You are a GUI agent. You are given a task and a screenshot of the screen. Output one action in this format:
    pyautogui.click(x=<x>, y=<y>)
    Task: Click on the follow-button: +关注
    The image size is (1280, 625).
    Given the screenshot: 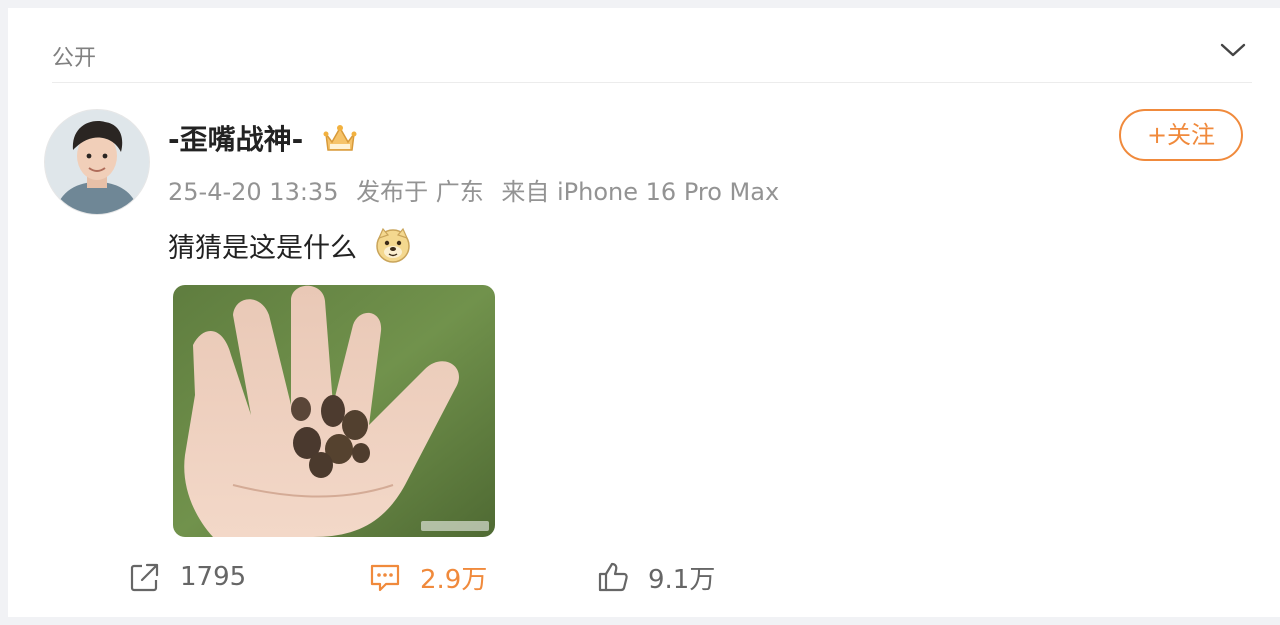 What is the action you would take?
    pyautogui.click(x=1181, y=135)
    